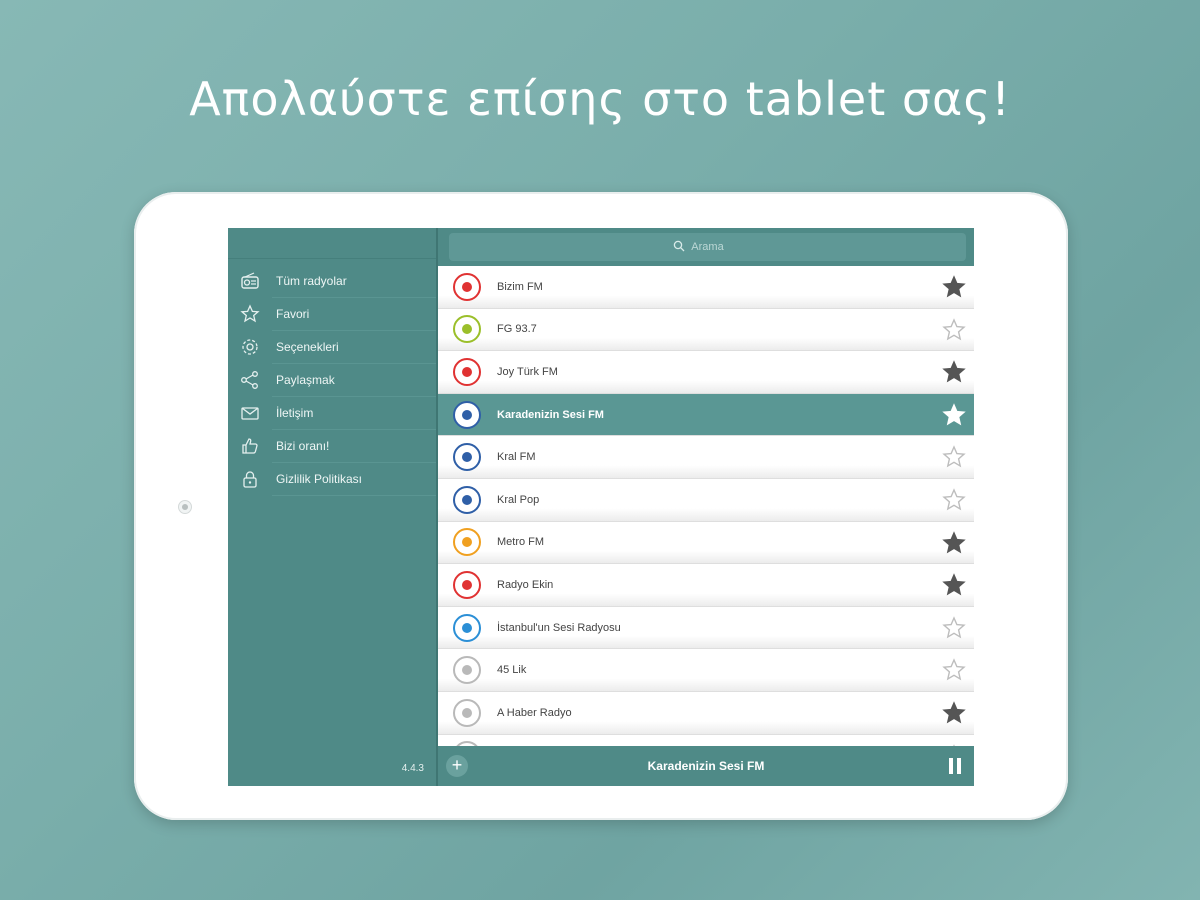 Image resolution: width=1200 pixels, height=900 pixels. What do you see at coordinates (706, 330) in the screenshot?
I see `station-row: FG 93.7` at bounding box center [706, 330].